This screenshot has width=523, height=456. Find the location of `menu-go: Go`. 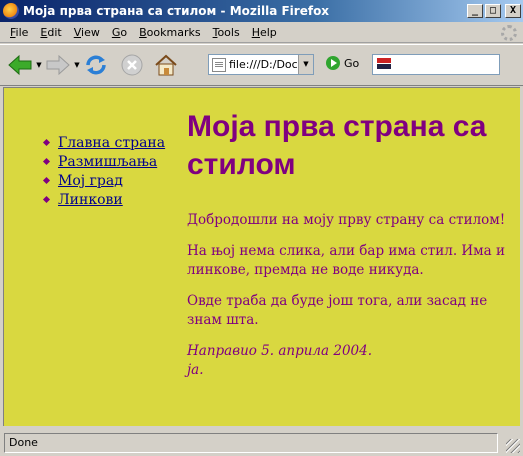

menu-go: Go is located at coordinates (119, 32).